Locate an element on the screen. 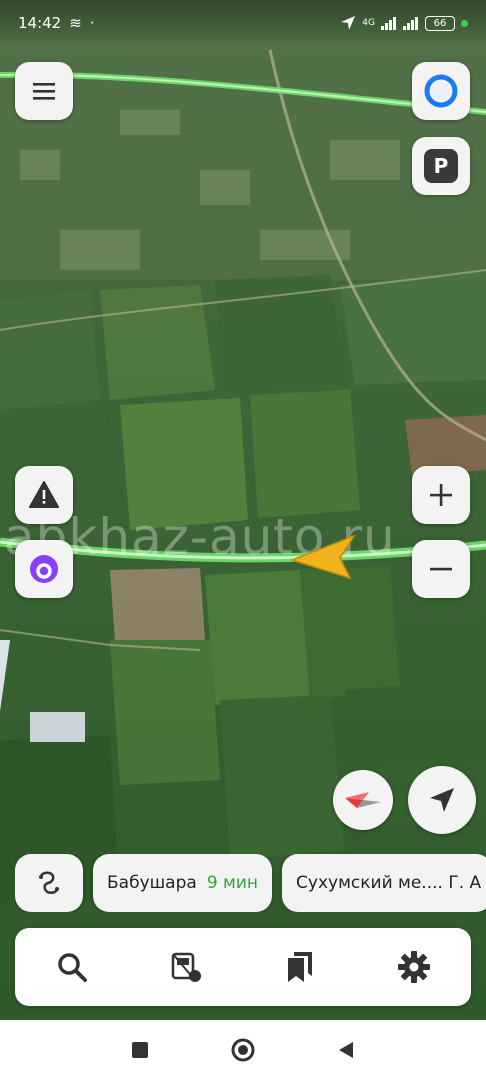  parking-icon: P is located at coordinates (441, 166).